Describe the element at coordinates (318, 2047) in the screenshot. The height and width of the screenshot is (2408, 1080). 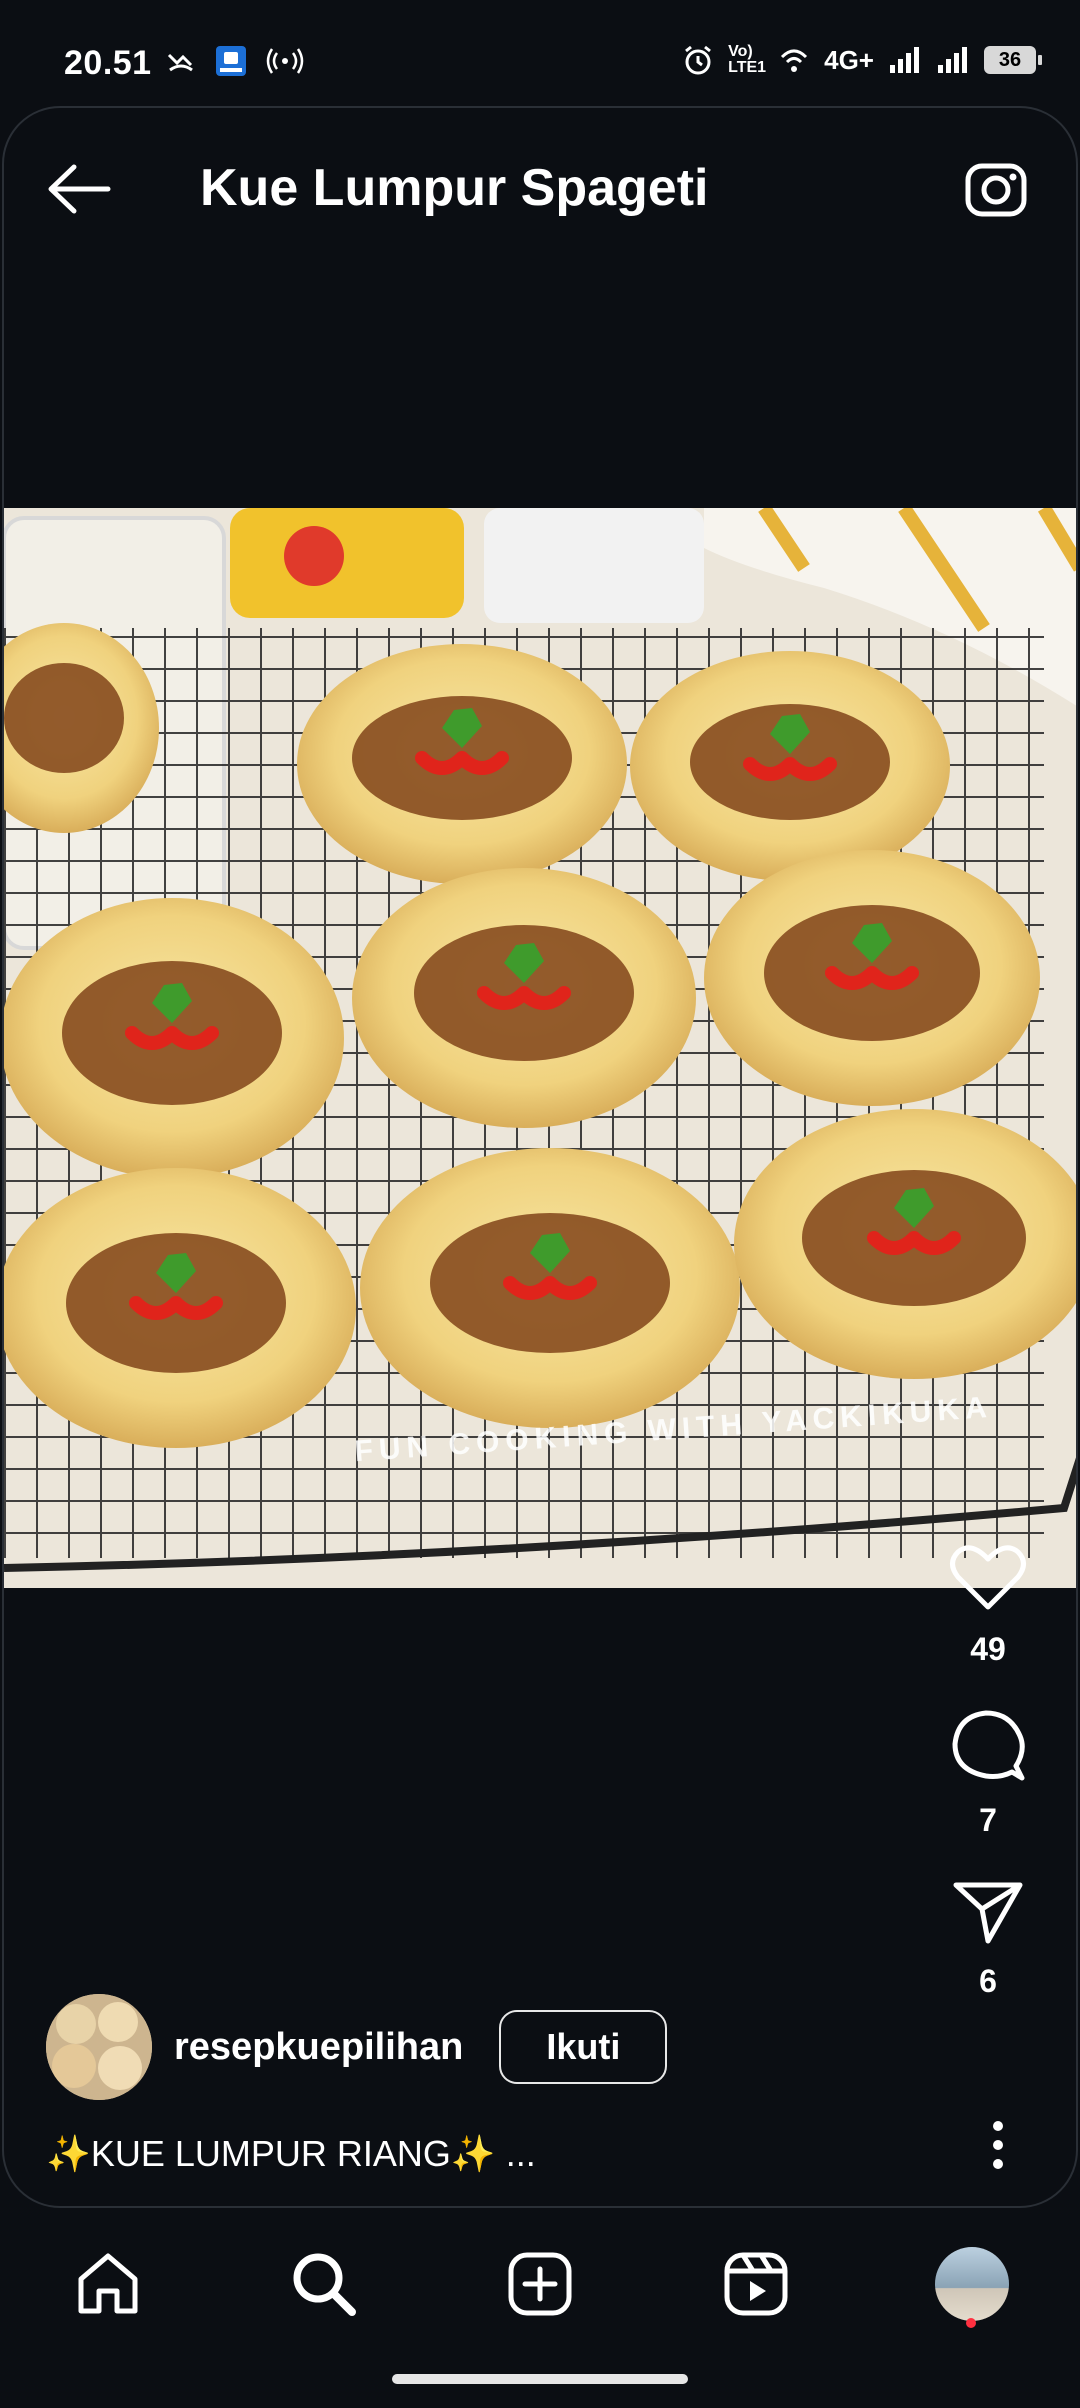
I see `author-username: resepkuepilihan` at that location.